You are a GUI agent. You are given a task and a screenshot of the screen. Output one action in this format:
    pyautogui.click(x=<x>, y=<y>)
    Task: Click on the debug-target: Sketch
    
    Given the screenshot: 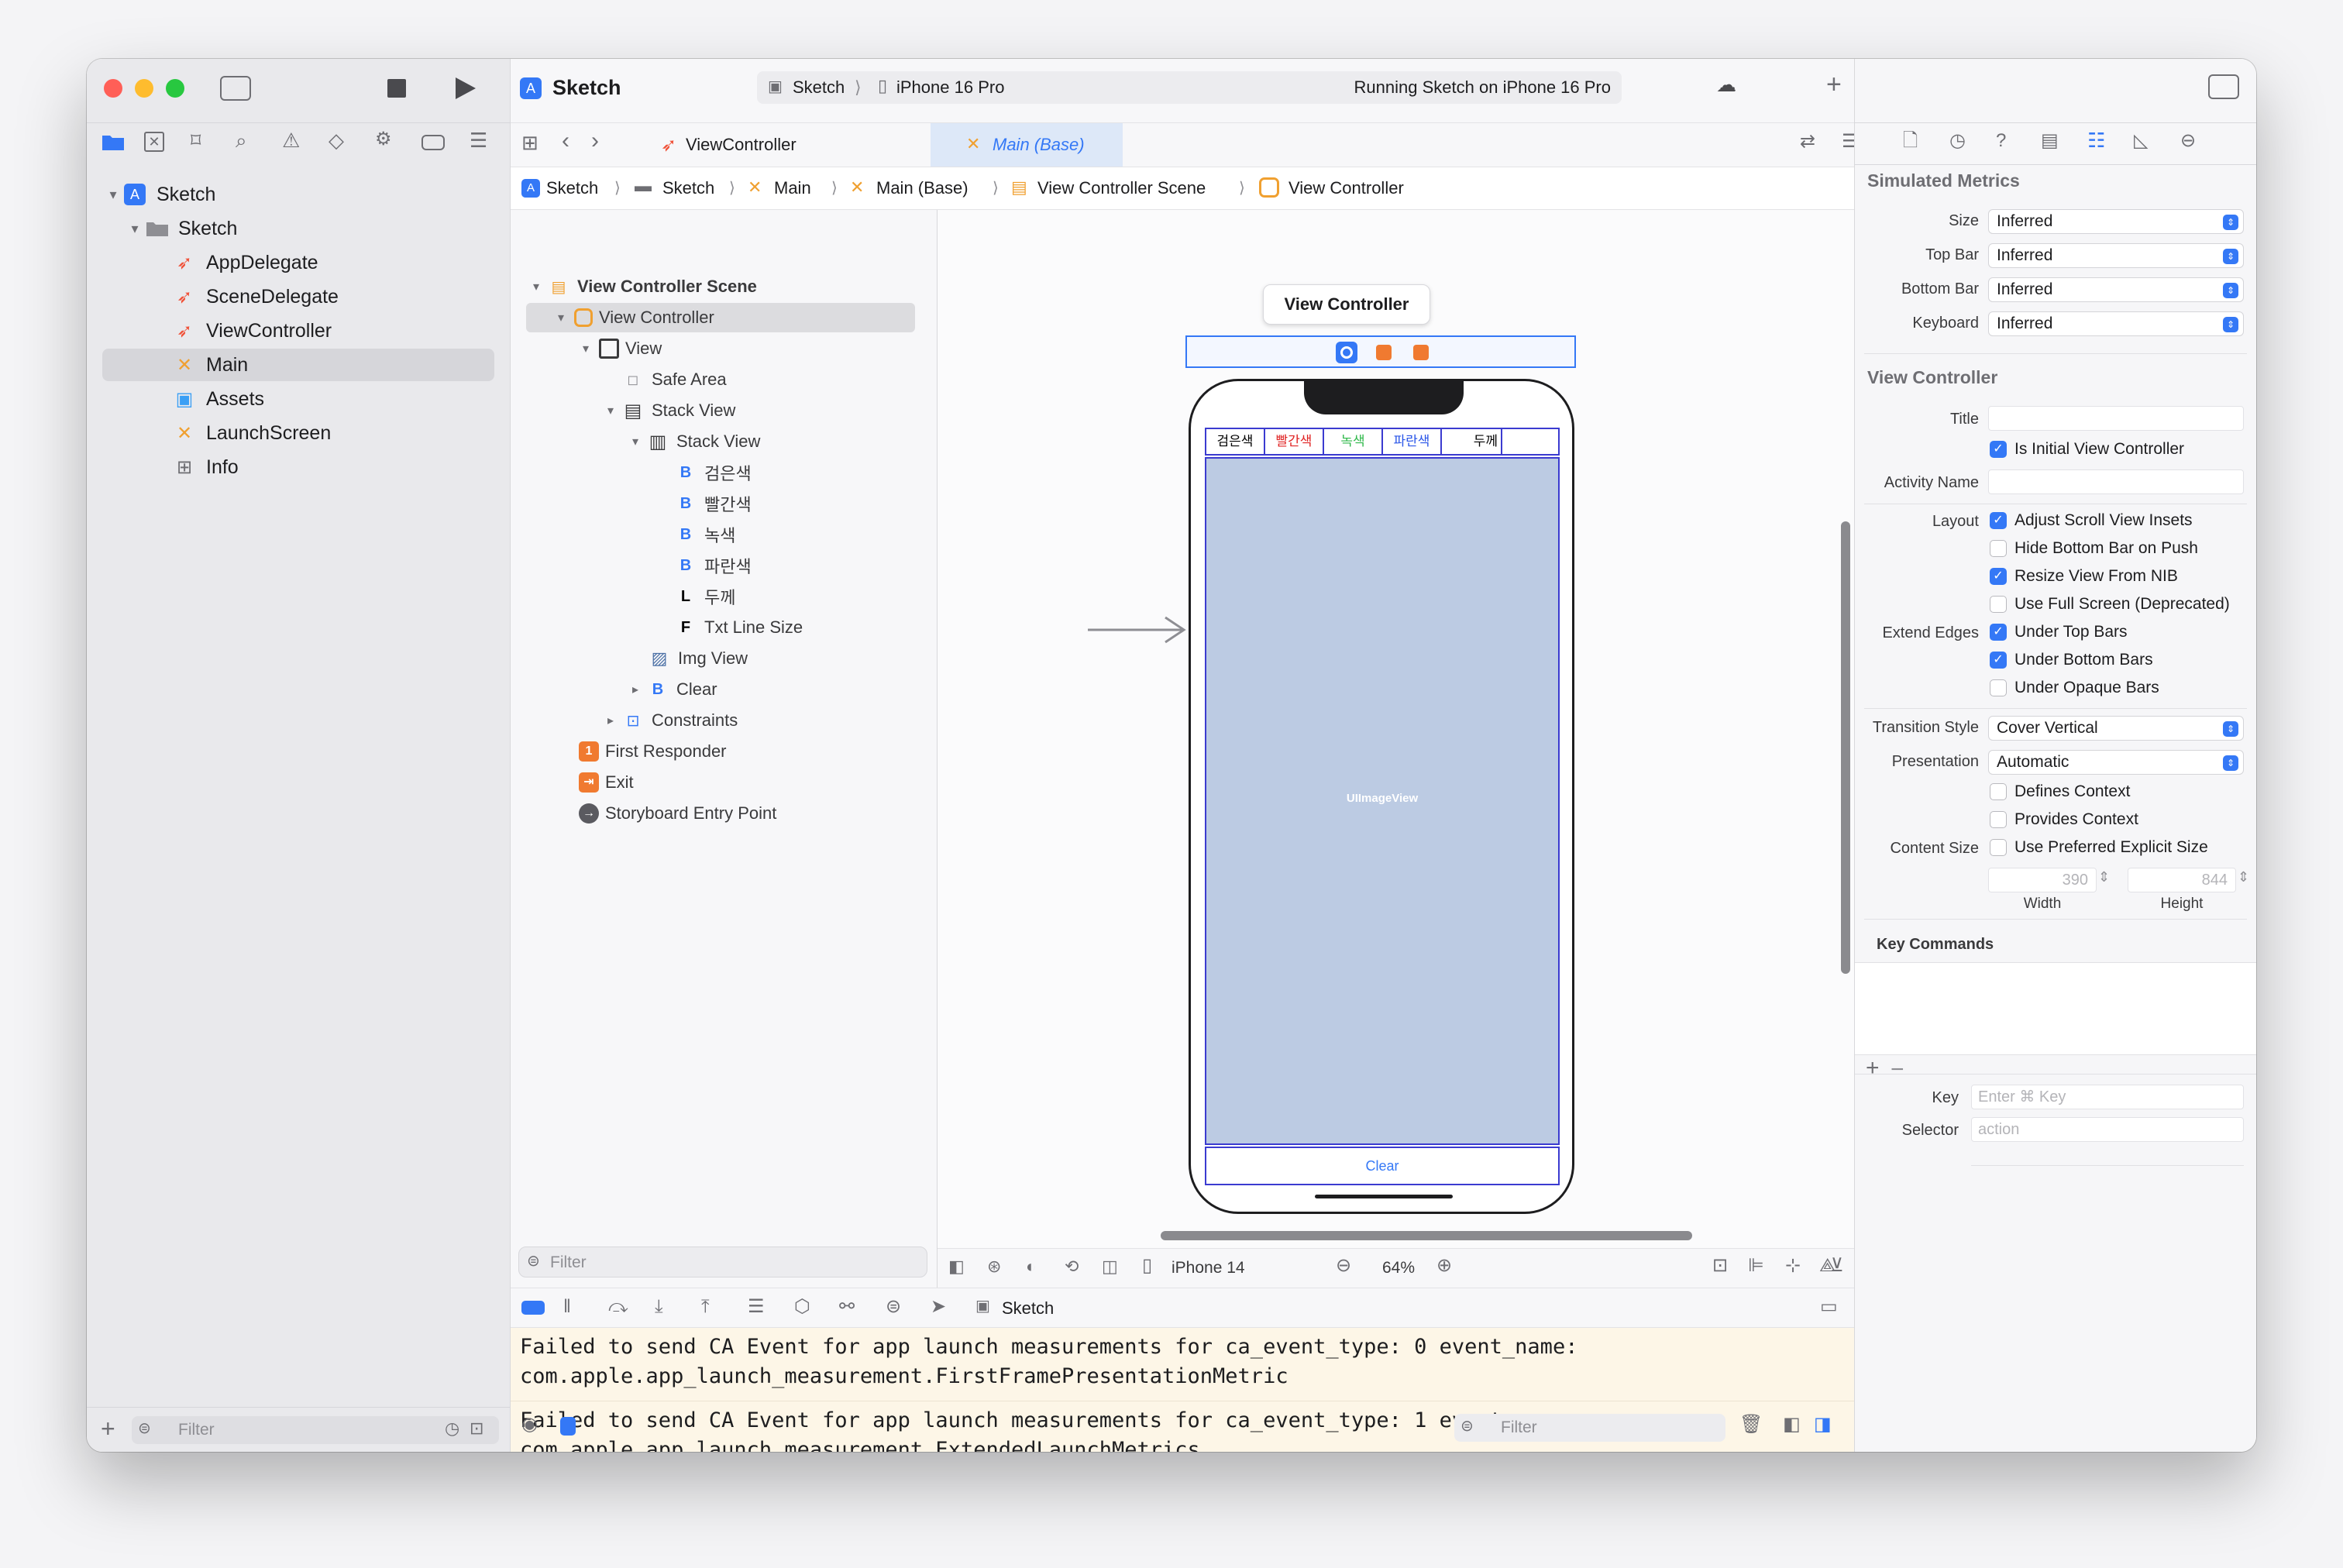 What is the action you would take?
    pyautogui.click(x=1028, y=1308)
    